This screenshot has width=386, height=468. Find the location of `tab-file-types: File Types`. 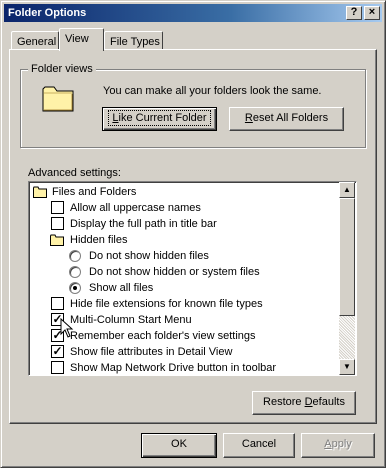

tab-file-types: File Types is located at coordinates (133, 41).